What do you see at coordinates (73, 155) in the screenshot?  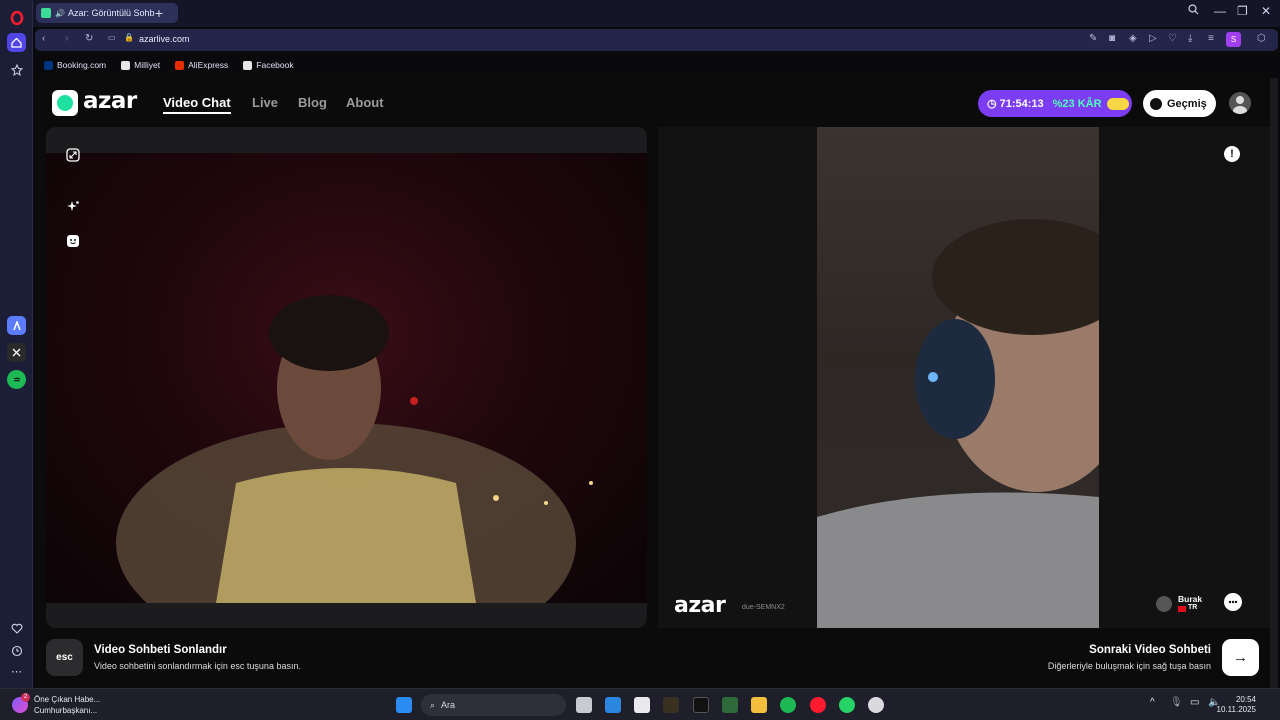 I see `fullscreen-icon` at bounding box center [73, 155].